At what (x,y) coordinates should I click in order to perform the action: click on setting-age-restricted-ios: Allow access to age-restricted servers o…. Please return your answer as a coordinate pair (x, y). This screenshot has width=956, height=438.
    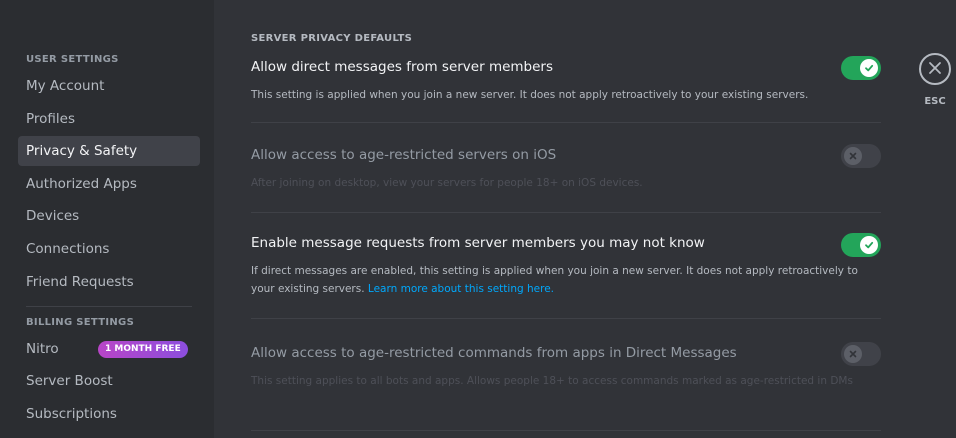
    Looking at the image, I should click on (566, 168).